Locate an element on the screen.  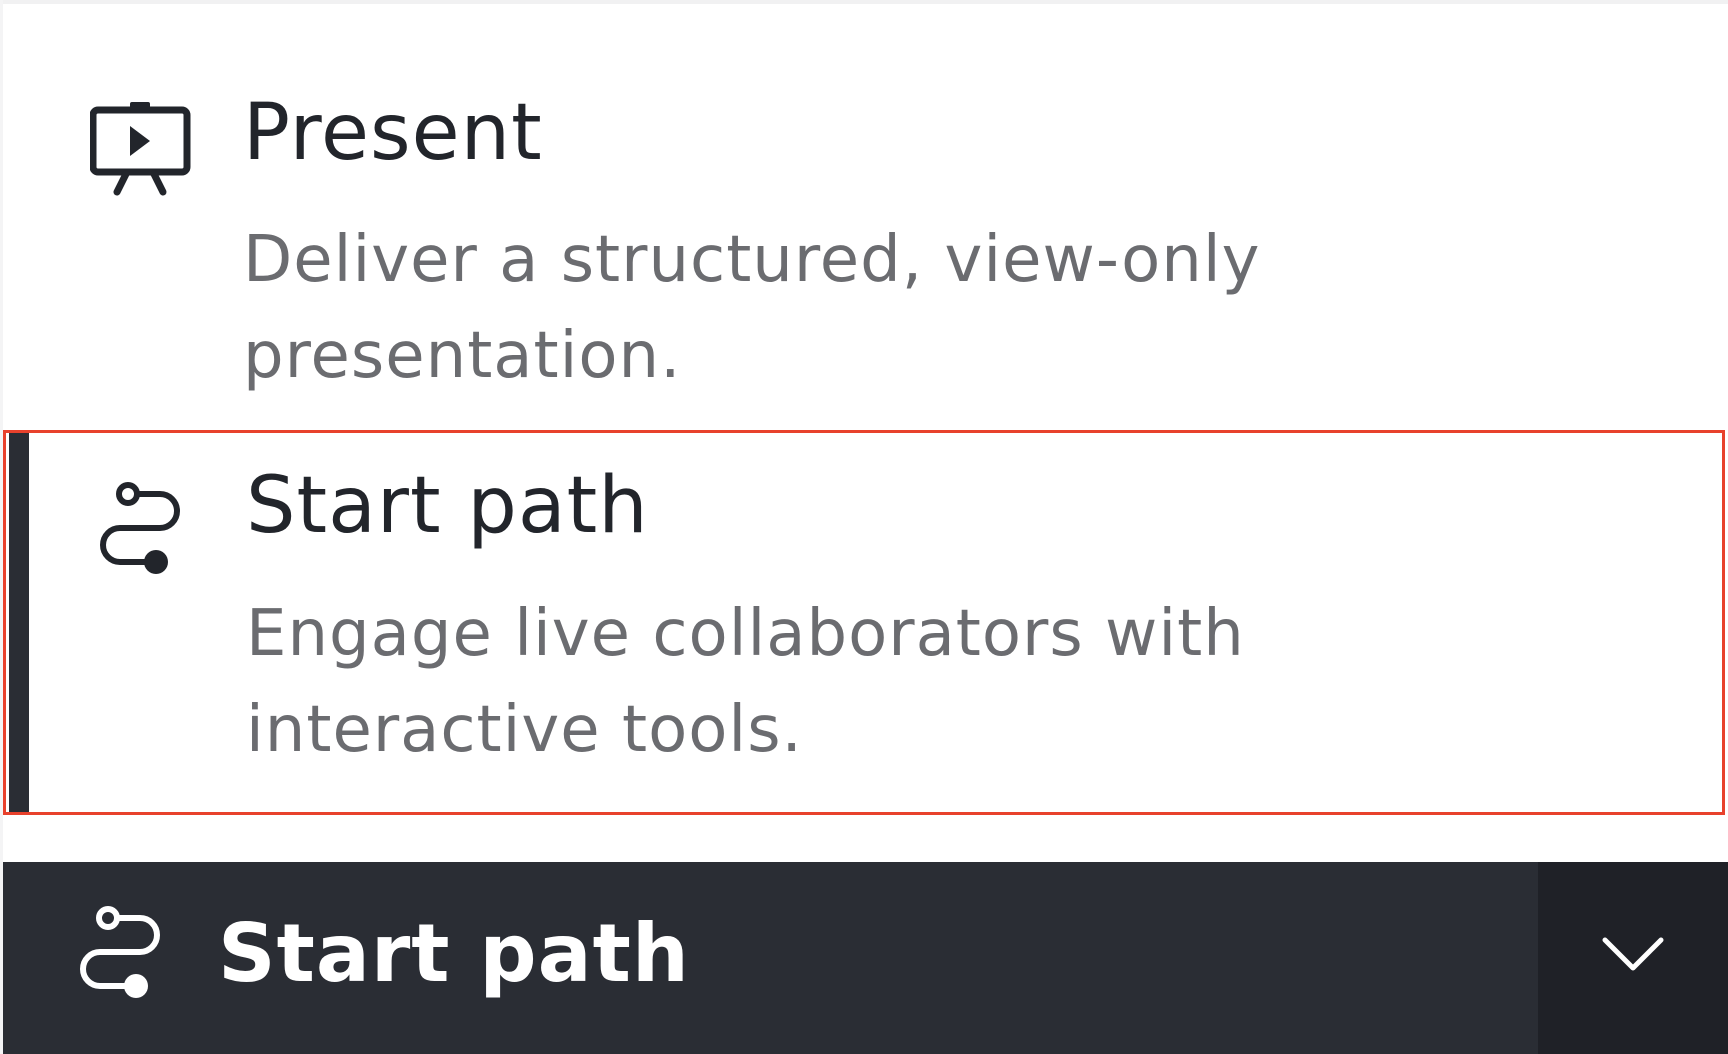
top-divider is located at coordinates (864, 2).